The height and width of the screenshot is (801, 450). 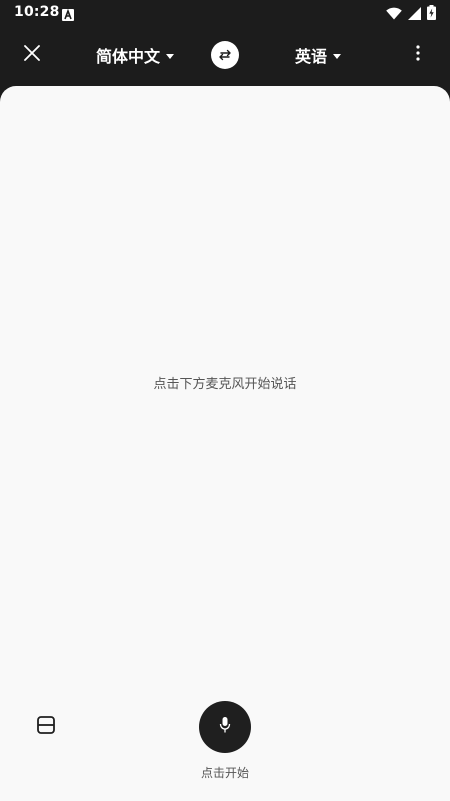 I want to click on source-language-label: 简体中文, so click(x=128, y=56).